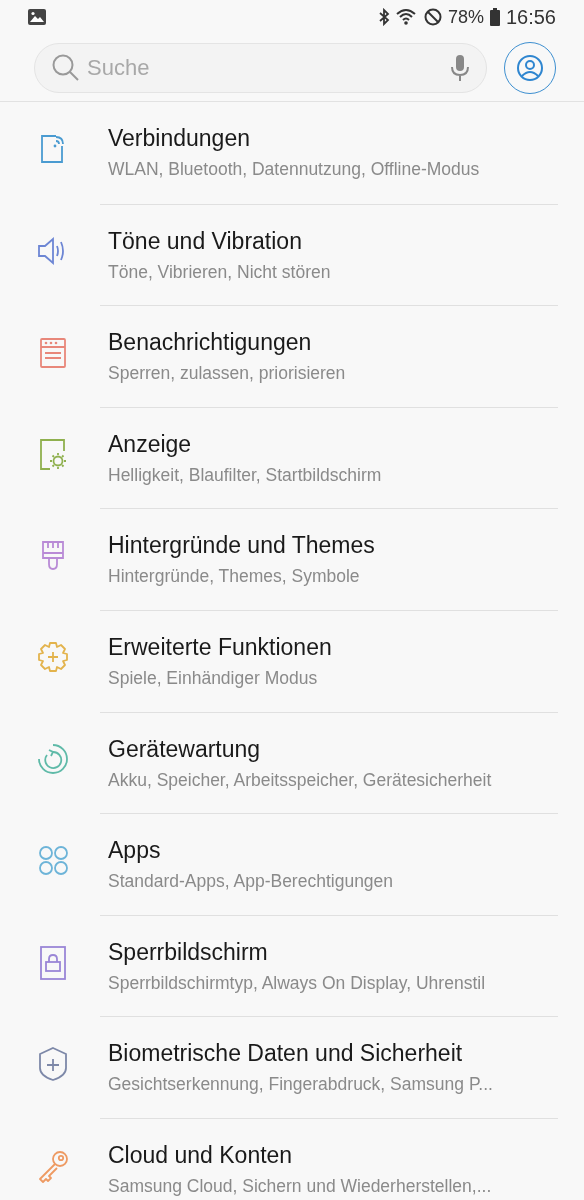 This screenshot has height=1200, width=584. Describe the element at coordinates (184, 748) in the screenshot. I see `item-title: Gerätewartung` at that location.